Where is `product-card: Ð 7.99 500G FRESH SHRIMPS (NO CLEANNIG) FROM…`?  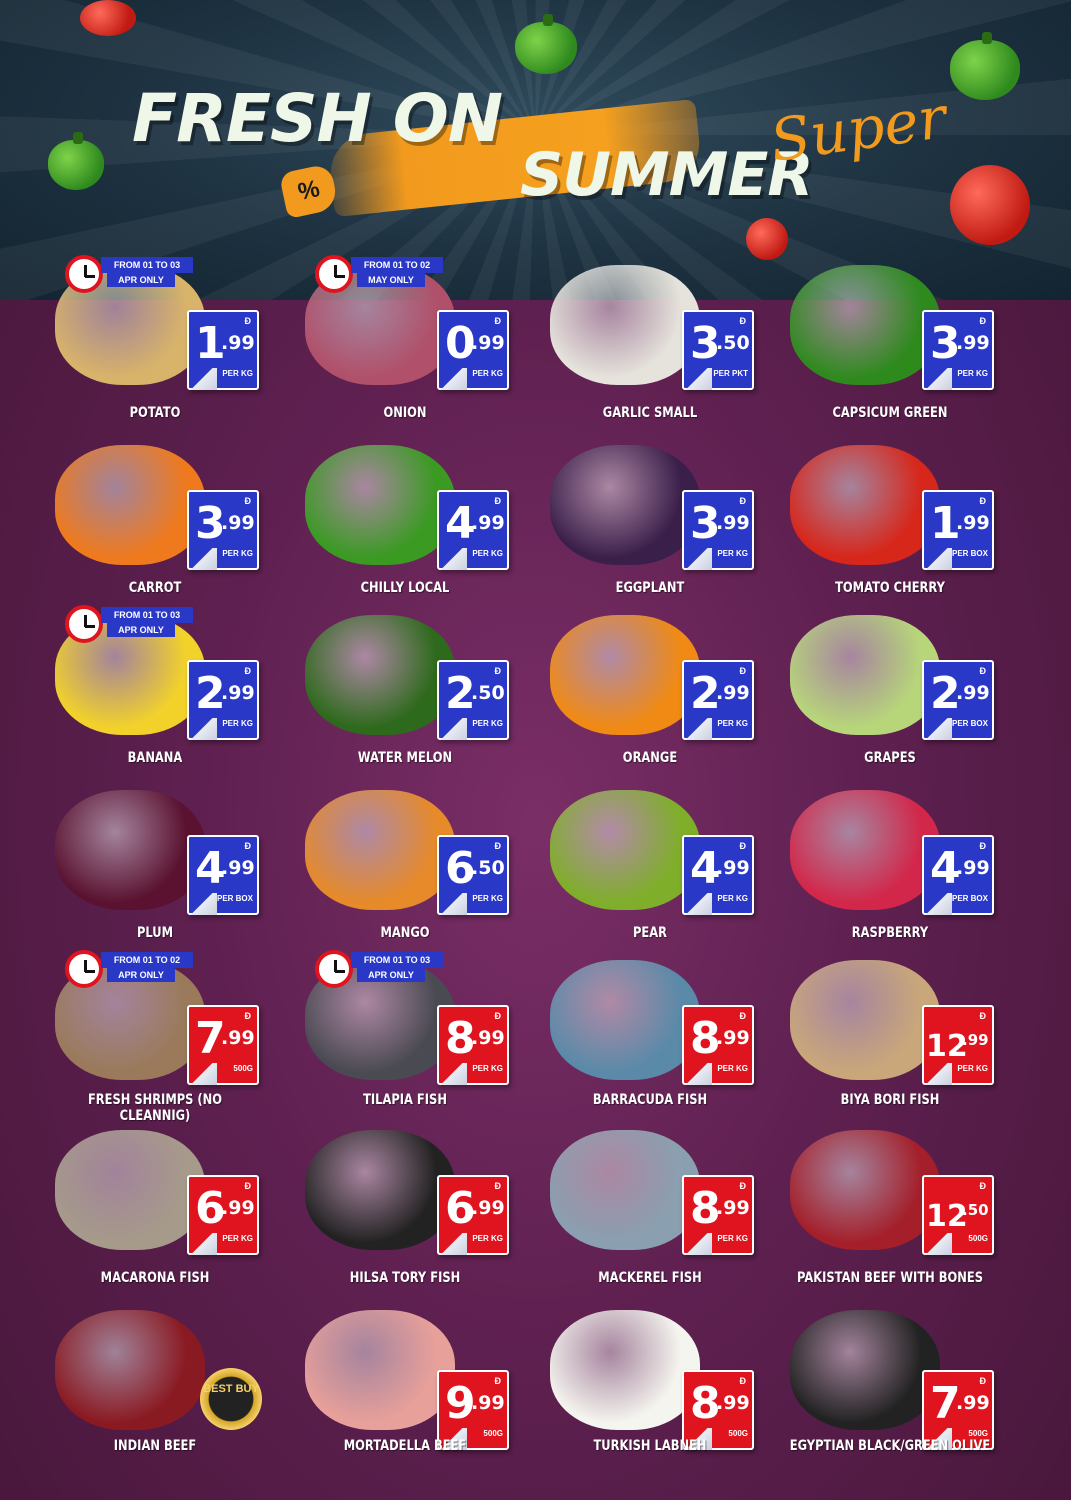
product-card: Ð 7.99 500G FRESH SHRIMPS (NO CLEANNIG) FROM… is located at coordinates (160, 1037).